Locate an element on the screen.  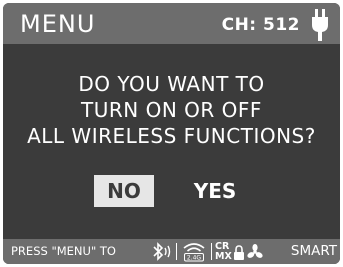
status-bar: PRESS "MENU" TO 2.4G CR MX SMART is located at coordinates (171, 251).